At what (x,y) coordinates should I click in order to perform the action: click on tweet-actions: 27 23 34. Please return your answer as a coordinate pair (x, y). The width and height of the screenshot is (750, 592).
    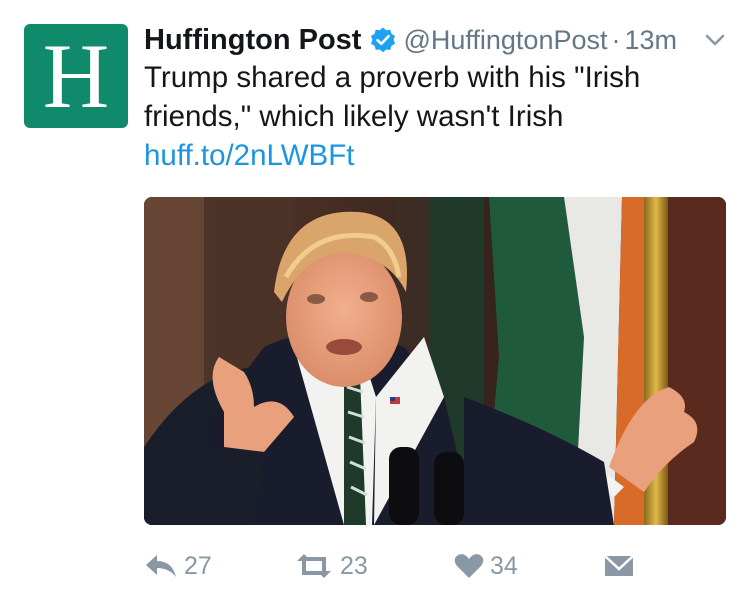
    Looking at the image, I should click on (392, 566).